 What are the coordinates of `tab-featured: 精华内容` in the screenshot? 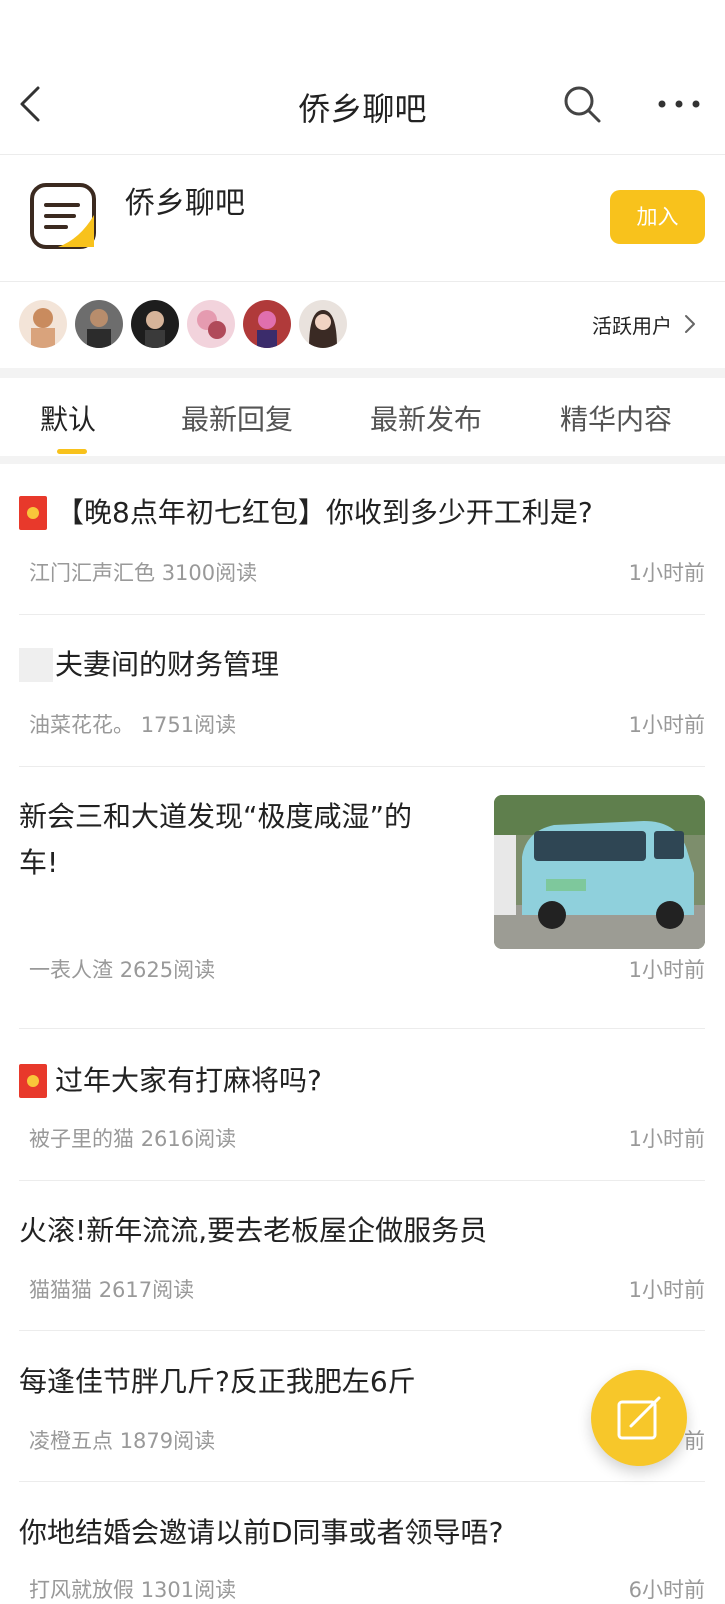 It's located at (616, 418).